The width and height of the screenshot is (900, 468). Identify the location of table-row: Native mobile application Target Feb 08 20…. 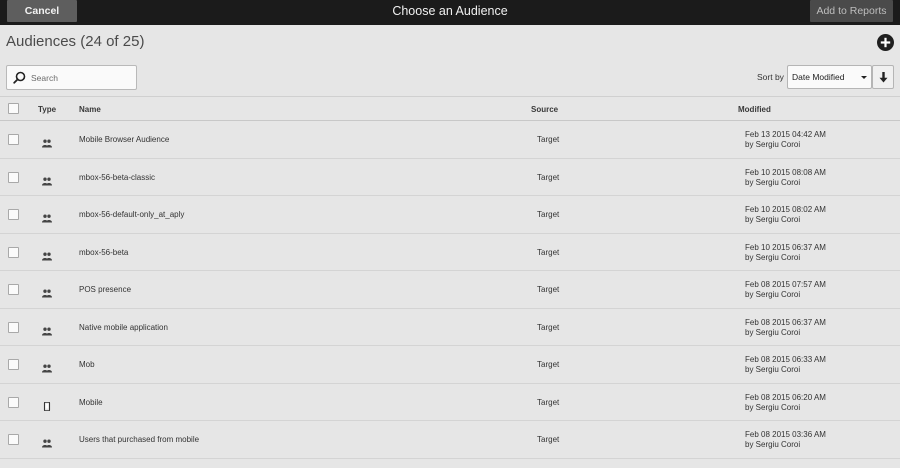
(450, 327).